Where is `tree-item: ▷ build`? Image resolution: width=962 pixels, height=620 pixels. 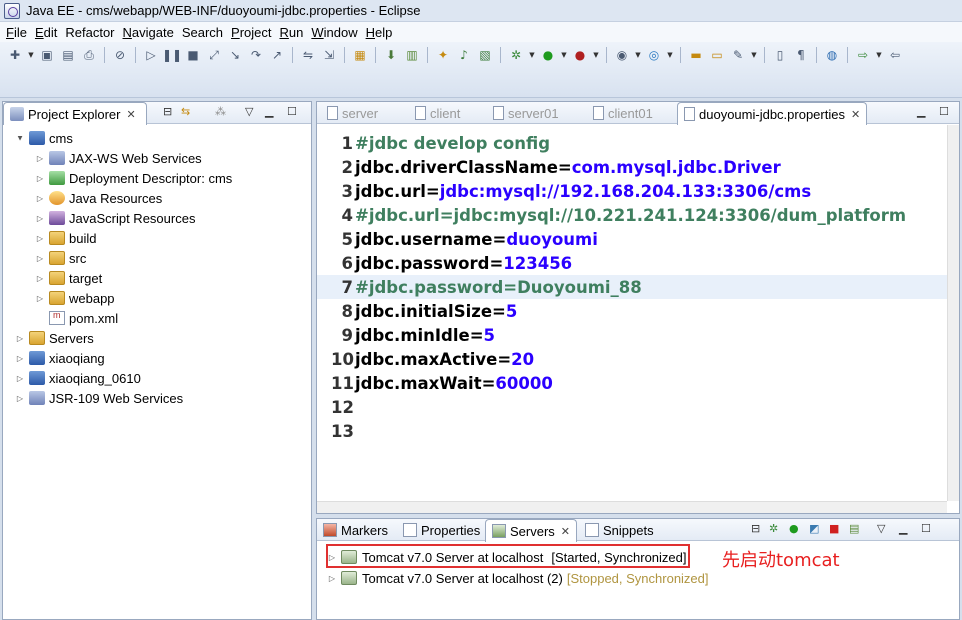
tree-item: ▷ build is located at coordinates (66, 238).